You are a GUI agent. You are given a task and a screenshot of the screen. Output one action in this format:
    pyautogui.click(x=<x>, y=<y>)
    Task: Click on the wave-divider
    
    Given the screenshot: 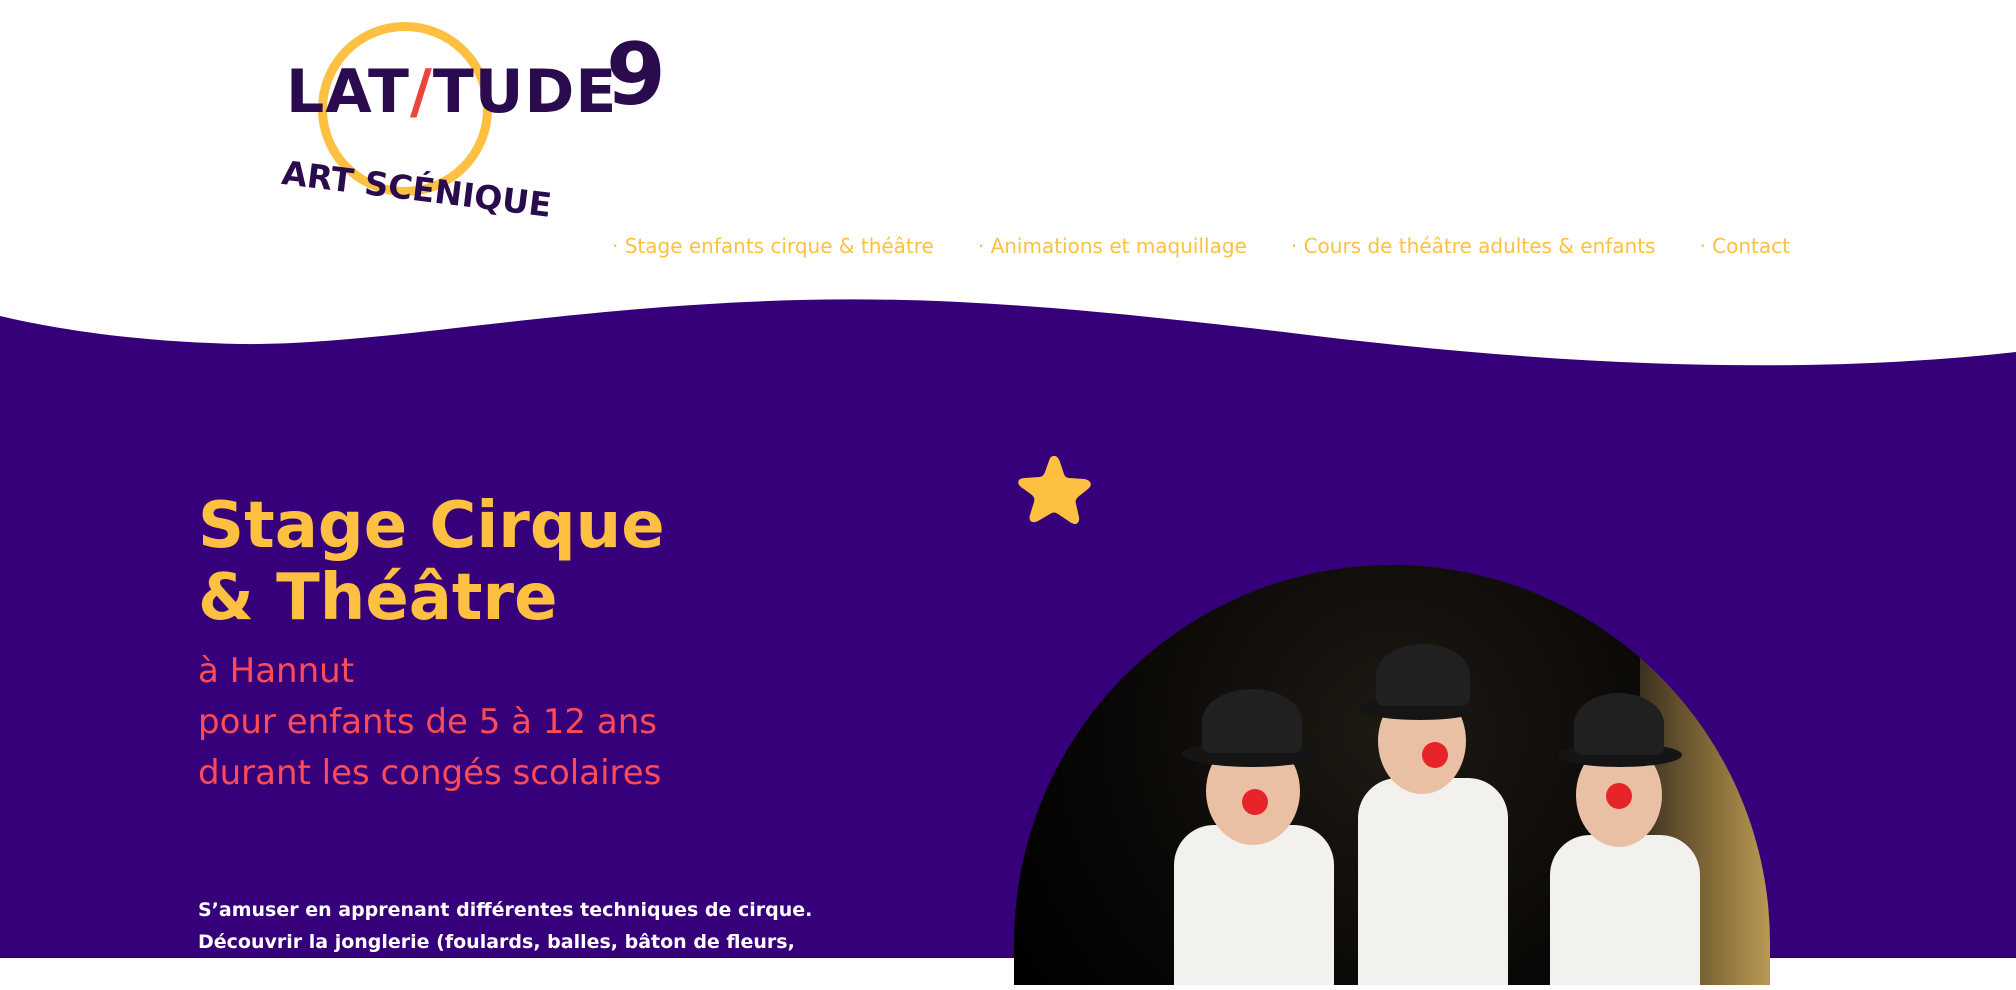 What is the action you would take?
    pyautogui.click(x=1008, y=331)
    